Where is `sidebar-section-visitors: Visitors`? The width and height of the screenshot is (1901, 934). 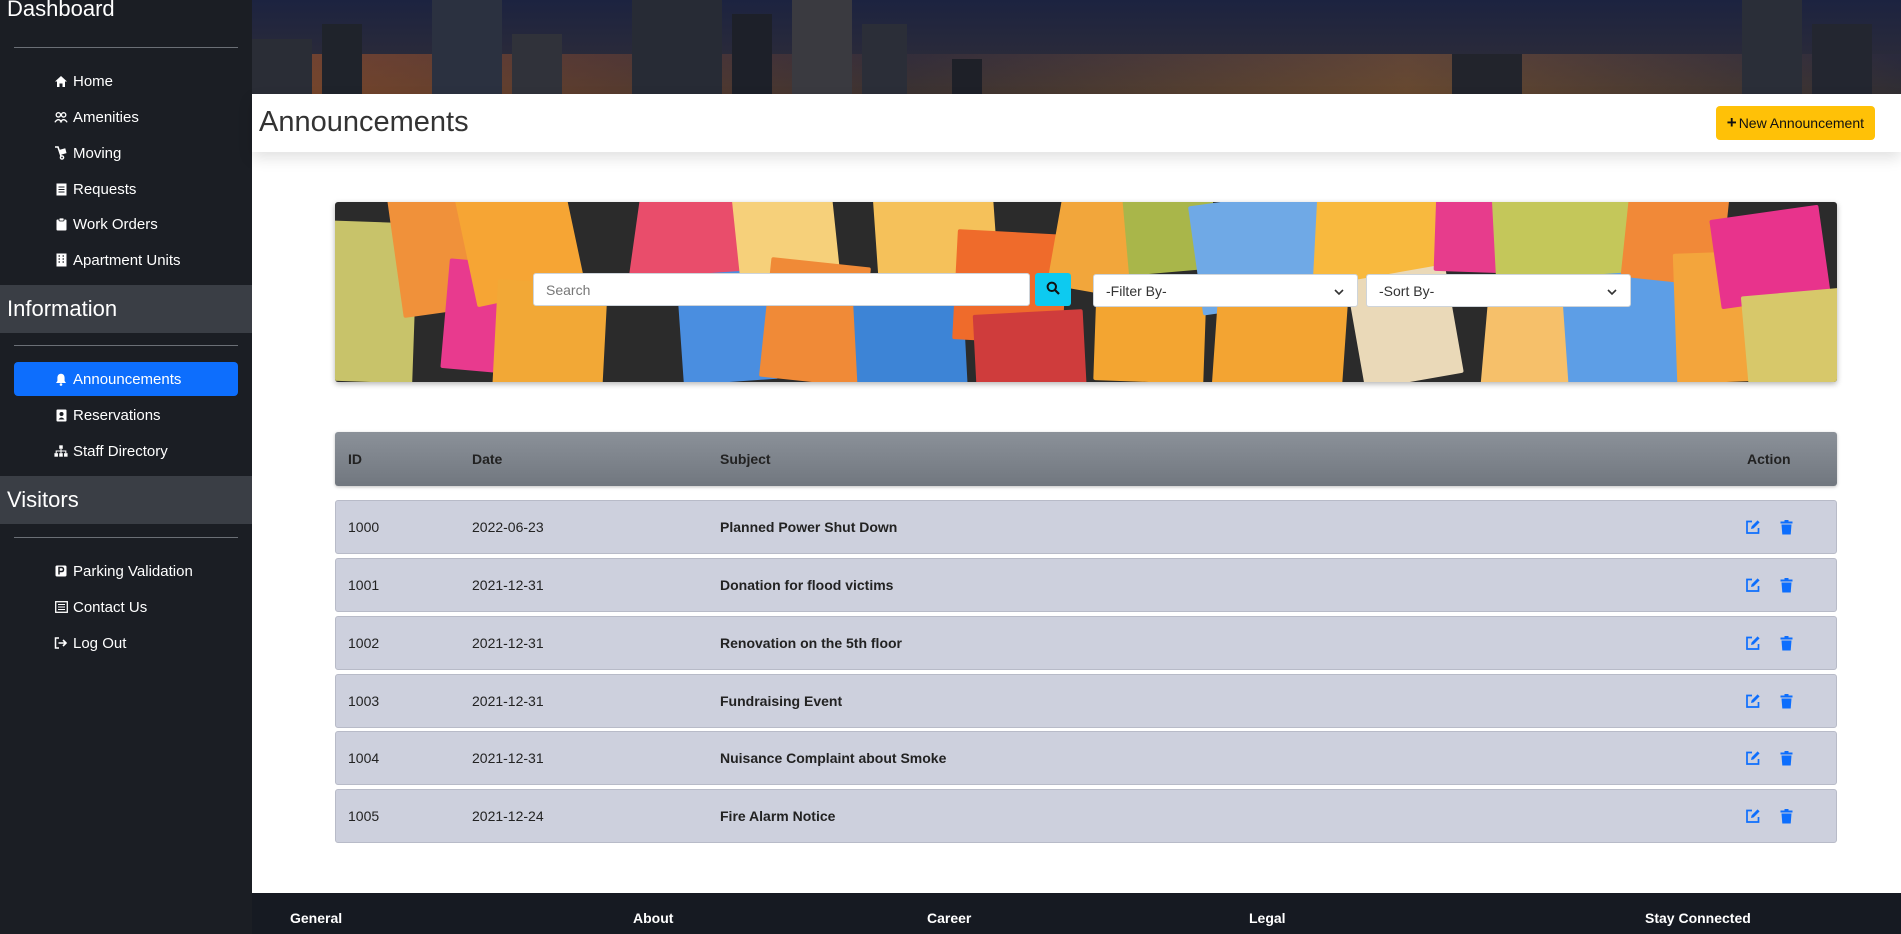 sidebar-section-visitors: Visitors is located at coordinates (126, 500).